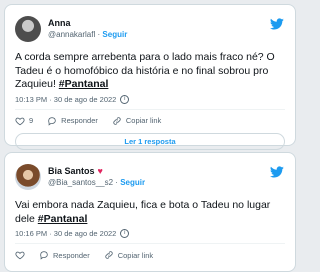 This screenshot has width=320, height=272. I want to click on tweet-header: Anna @annakarlafl · Seguir, so click(150, 29).